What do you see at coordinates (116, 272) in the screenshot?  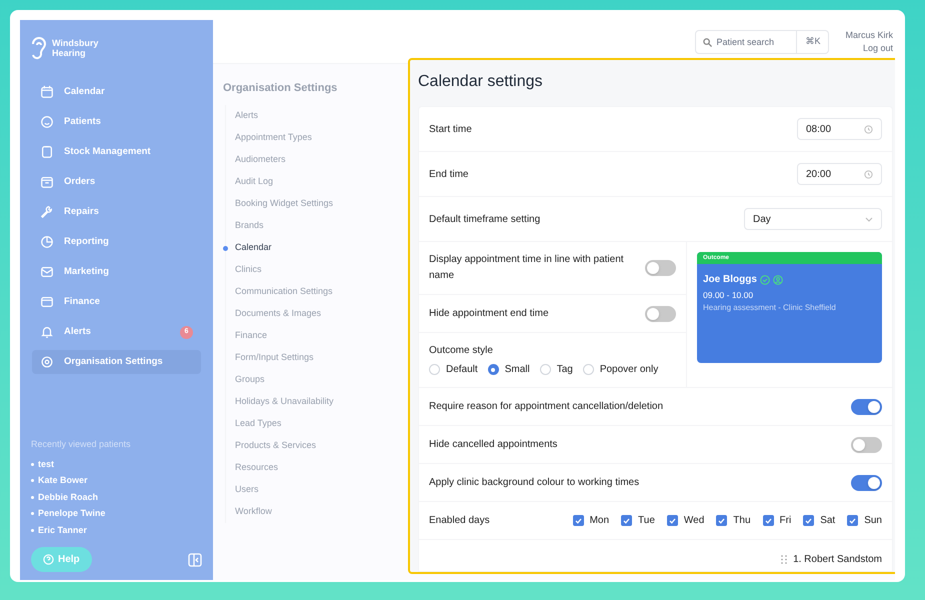 I see `nav-item: Marketing` at bounding box center [116, 272].